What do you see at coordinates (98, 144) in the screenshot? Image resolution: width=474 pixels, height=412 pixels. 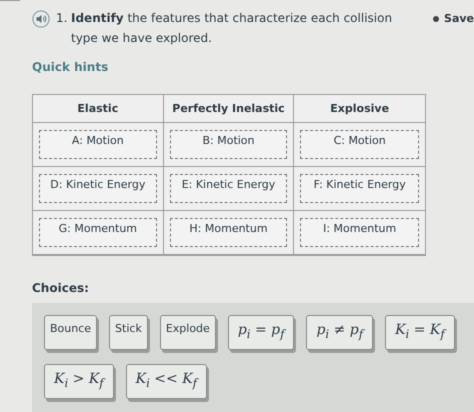 I see `drop-zone: A: Motion` at bounding box center [98, 144].